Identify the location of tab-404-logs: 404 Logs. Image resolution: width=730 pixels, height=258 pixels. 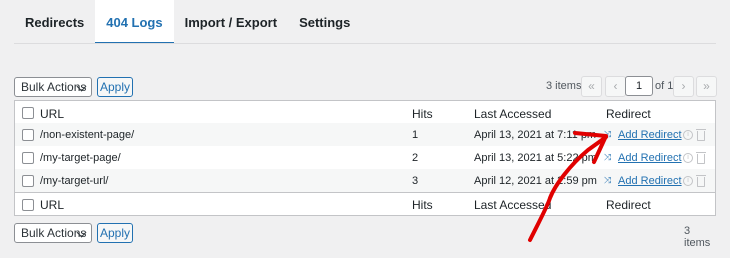
(134, 22).